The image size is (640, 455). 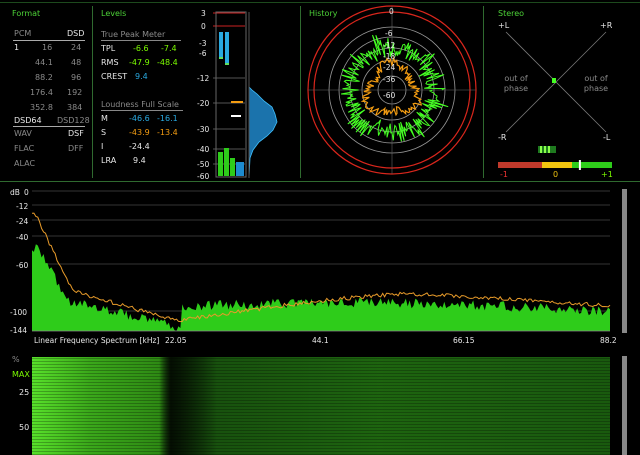 What do you see at coordinates (76, 47) in the screenshot?
I see `format-bit-24: 24` at bounding box center [76, 47].